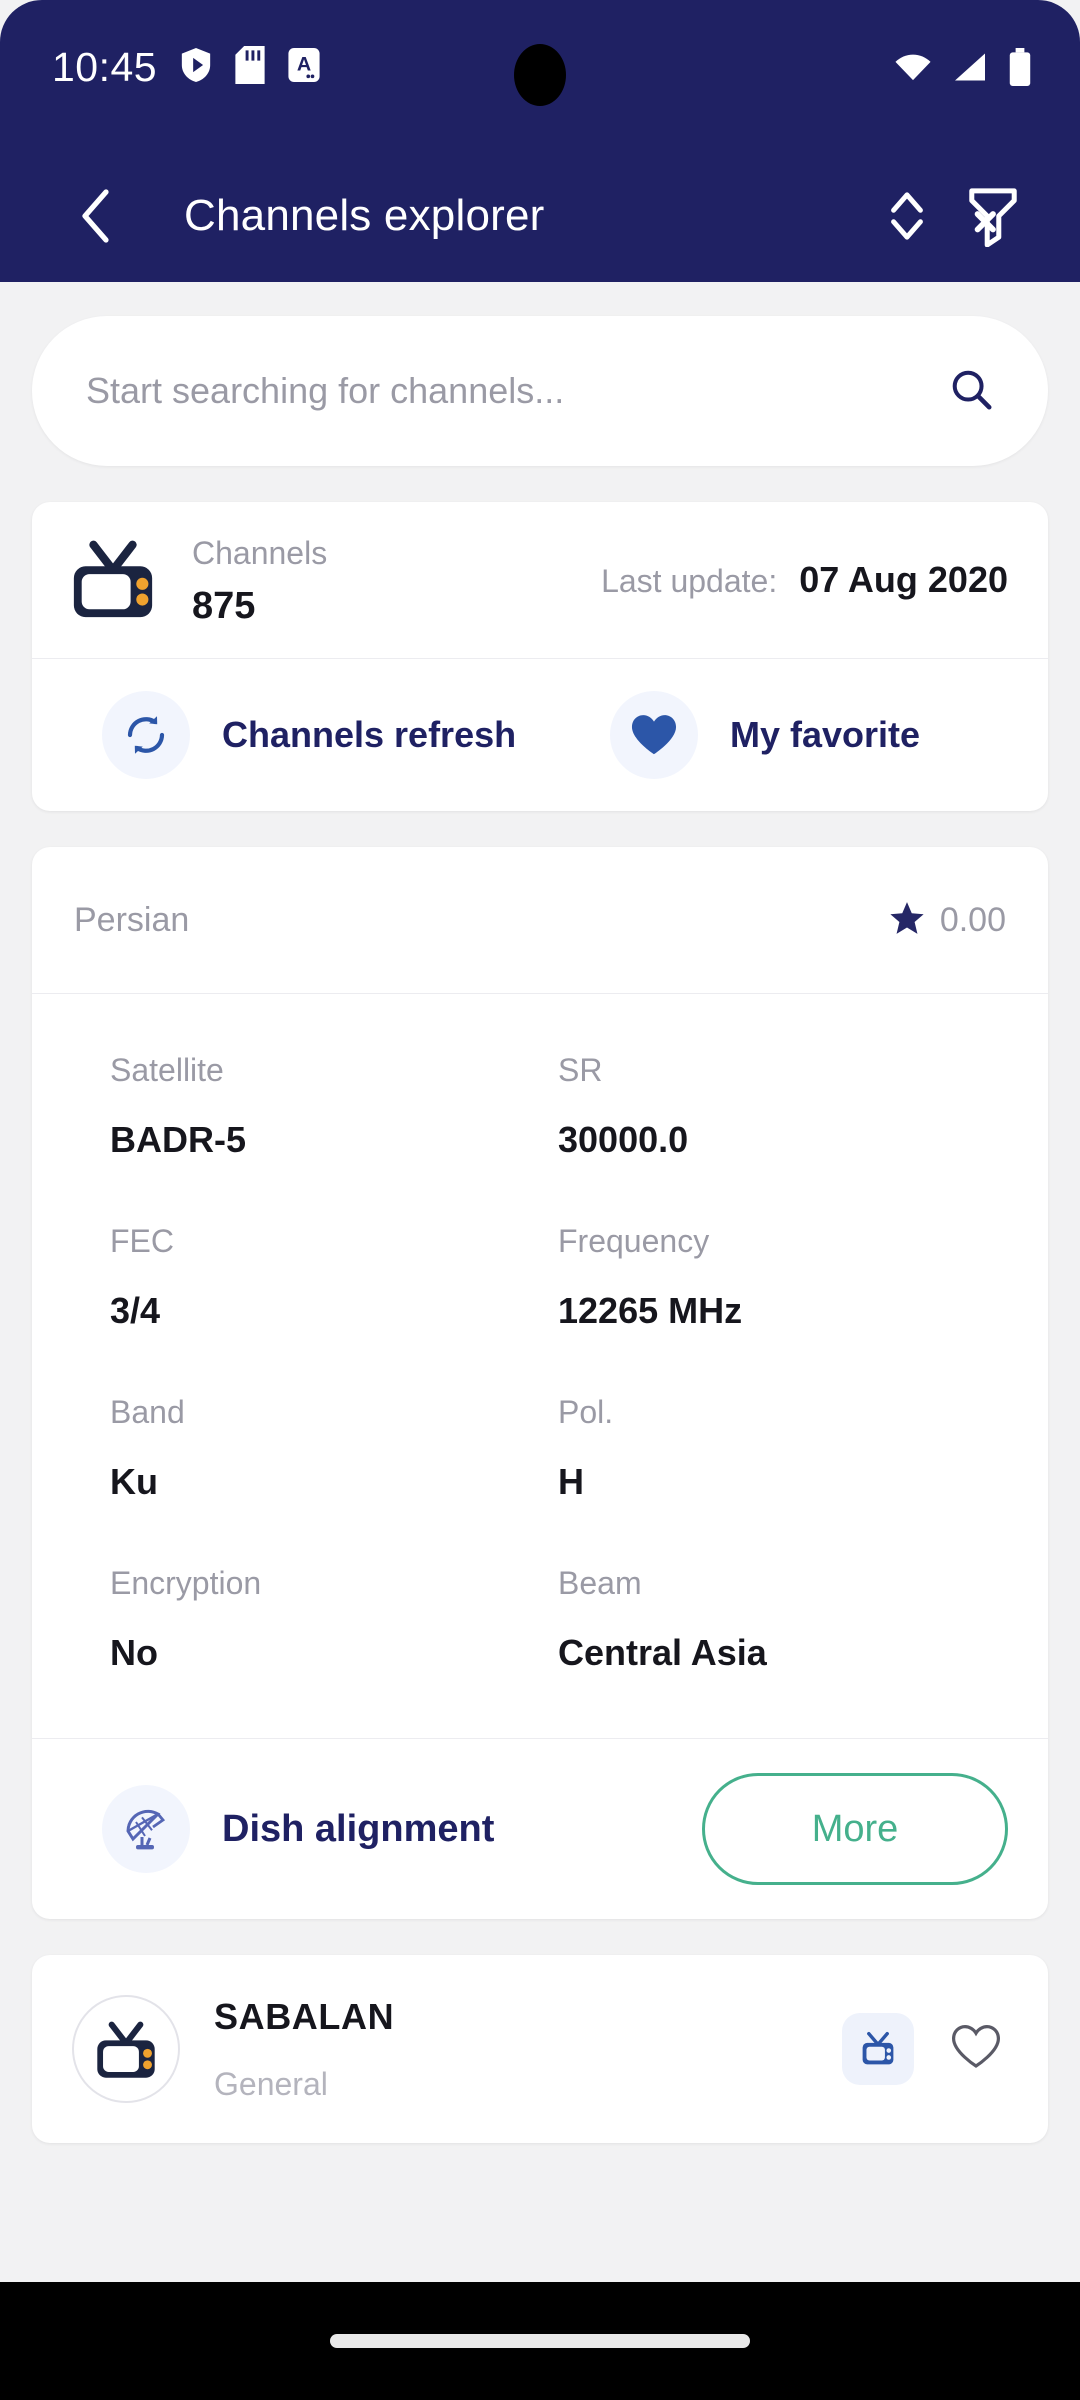 This screenshot has height=2400, width=1080. What do you see at coordinates (782, 1479) in the screenshot?
I see `detail-cell-pol: Pol. H` at bounding box center [782, 1479].